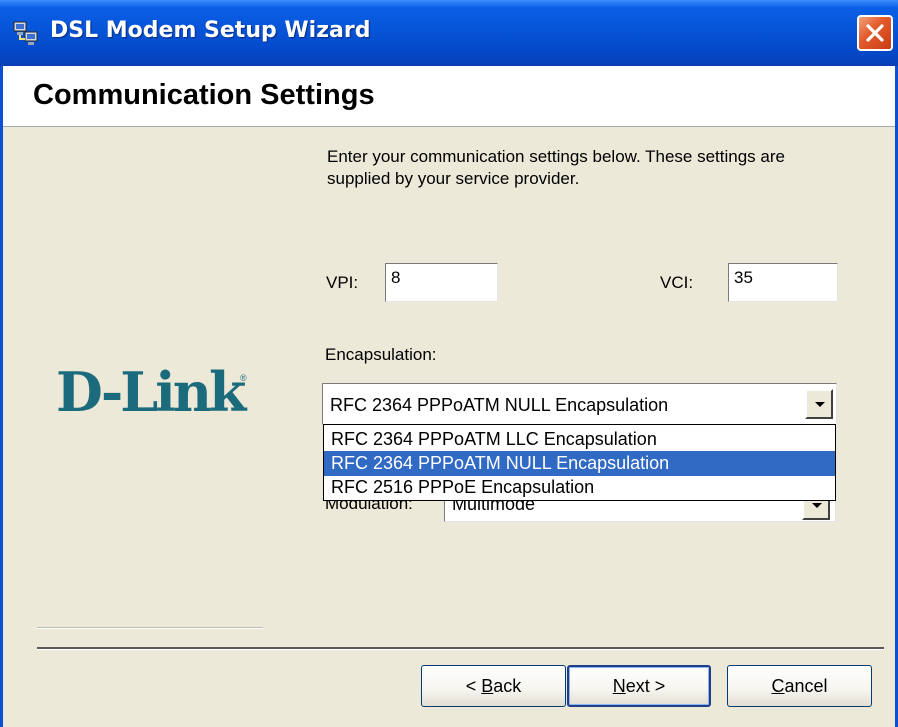  Describe the element at coordinates (210, 30) in the screenshot. I see `window-title: DSL Modem Setup Wizard` at that location.